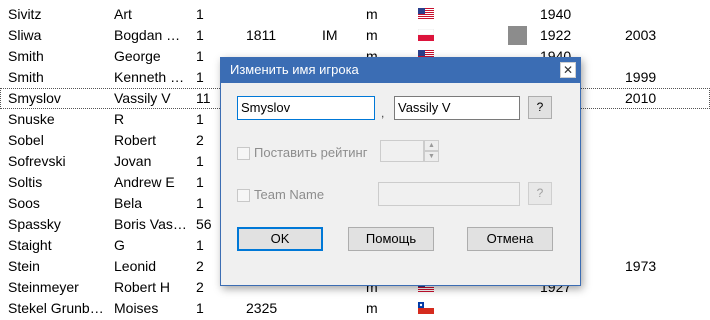 The width and height of the screenshot is (710, 320). What do you see at coordinates (402, 151) in the screenshot?
I see `rating-stepper-field` at bounding box center [402, 151].